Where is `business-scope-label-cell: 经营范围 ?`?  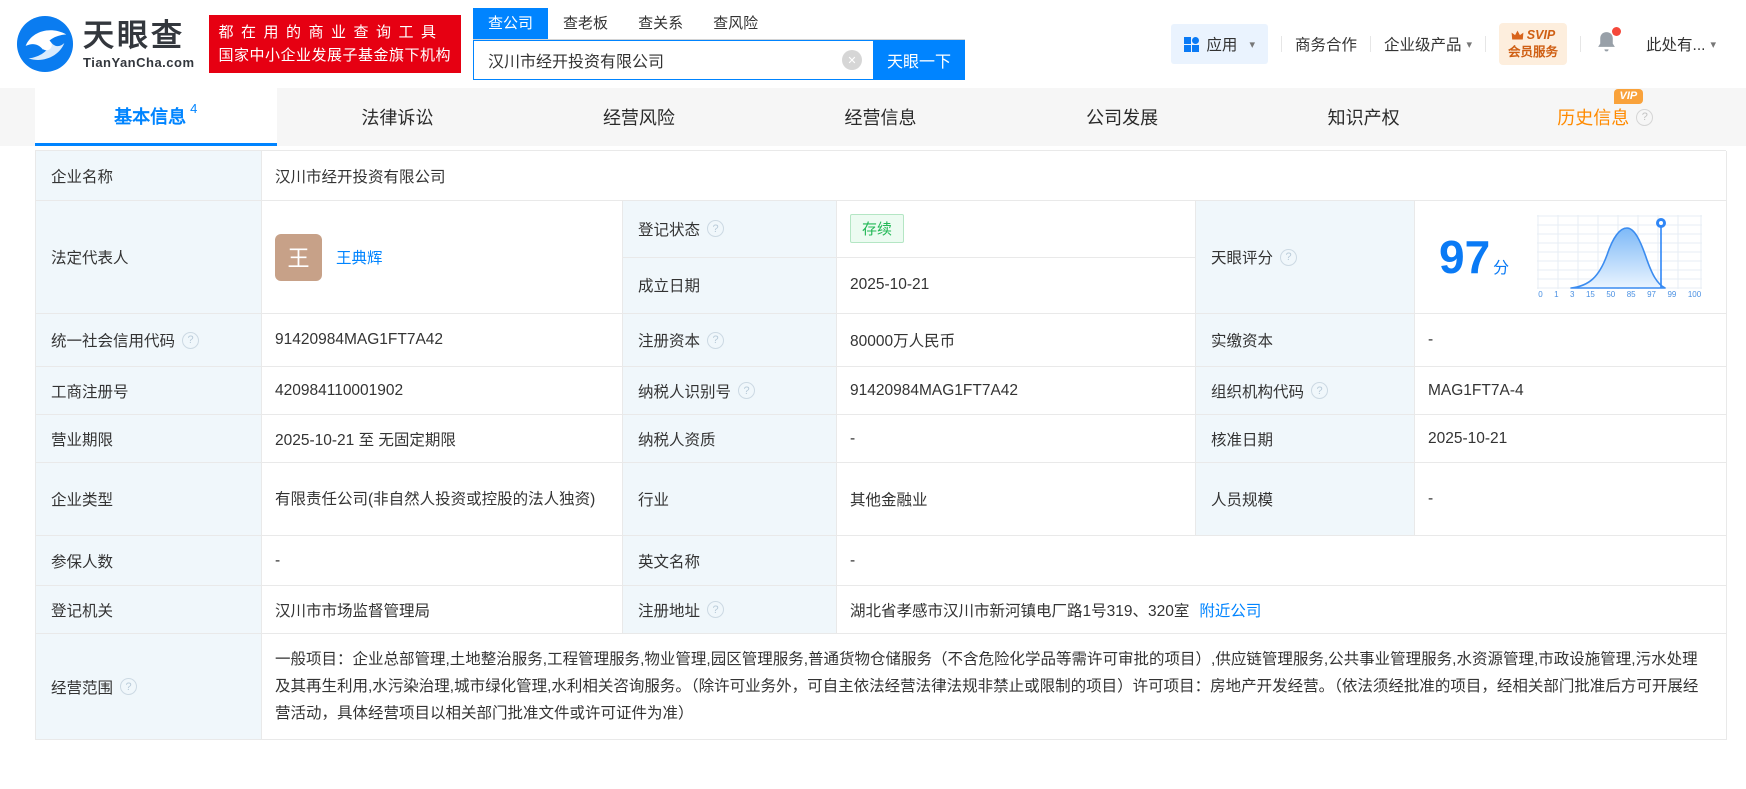 business-scope-label-cell: 经营范围 ? is located at coordinates (149, 687).